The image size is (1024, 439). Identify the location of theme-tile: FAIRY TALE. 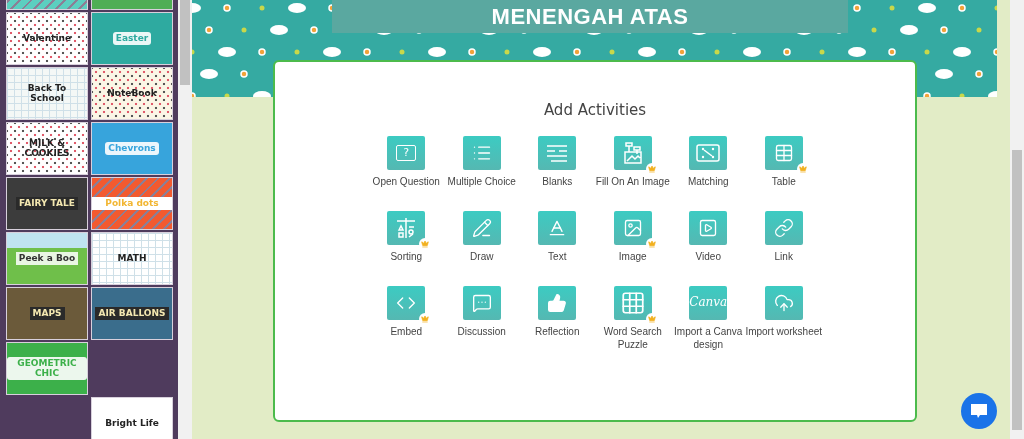
(47, 203).